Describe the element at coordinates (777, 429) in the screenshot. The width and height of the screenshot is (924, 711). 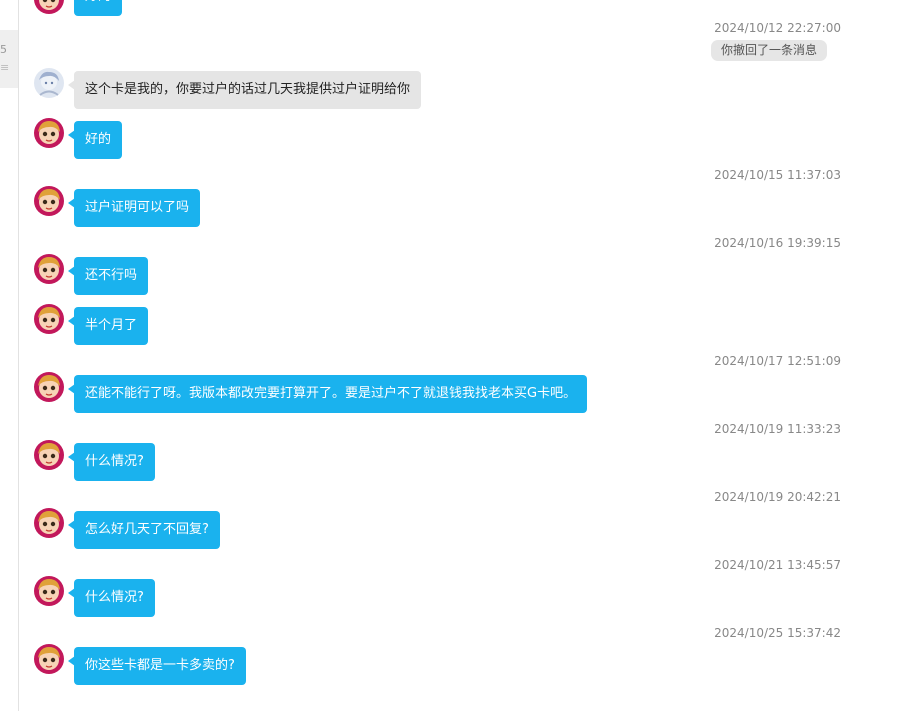
I see `message-timestamp: 2024/10/19 11:33:23` at that location.